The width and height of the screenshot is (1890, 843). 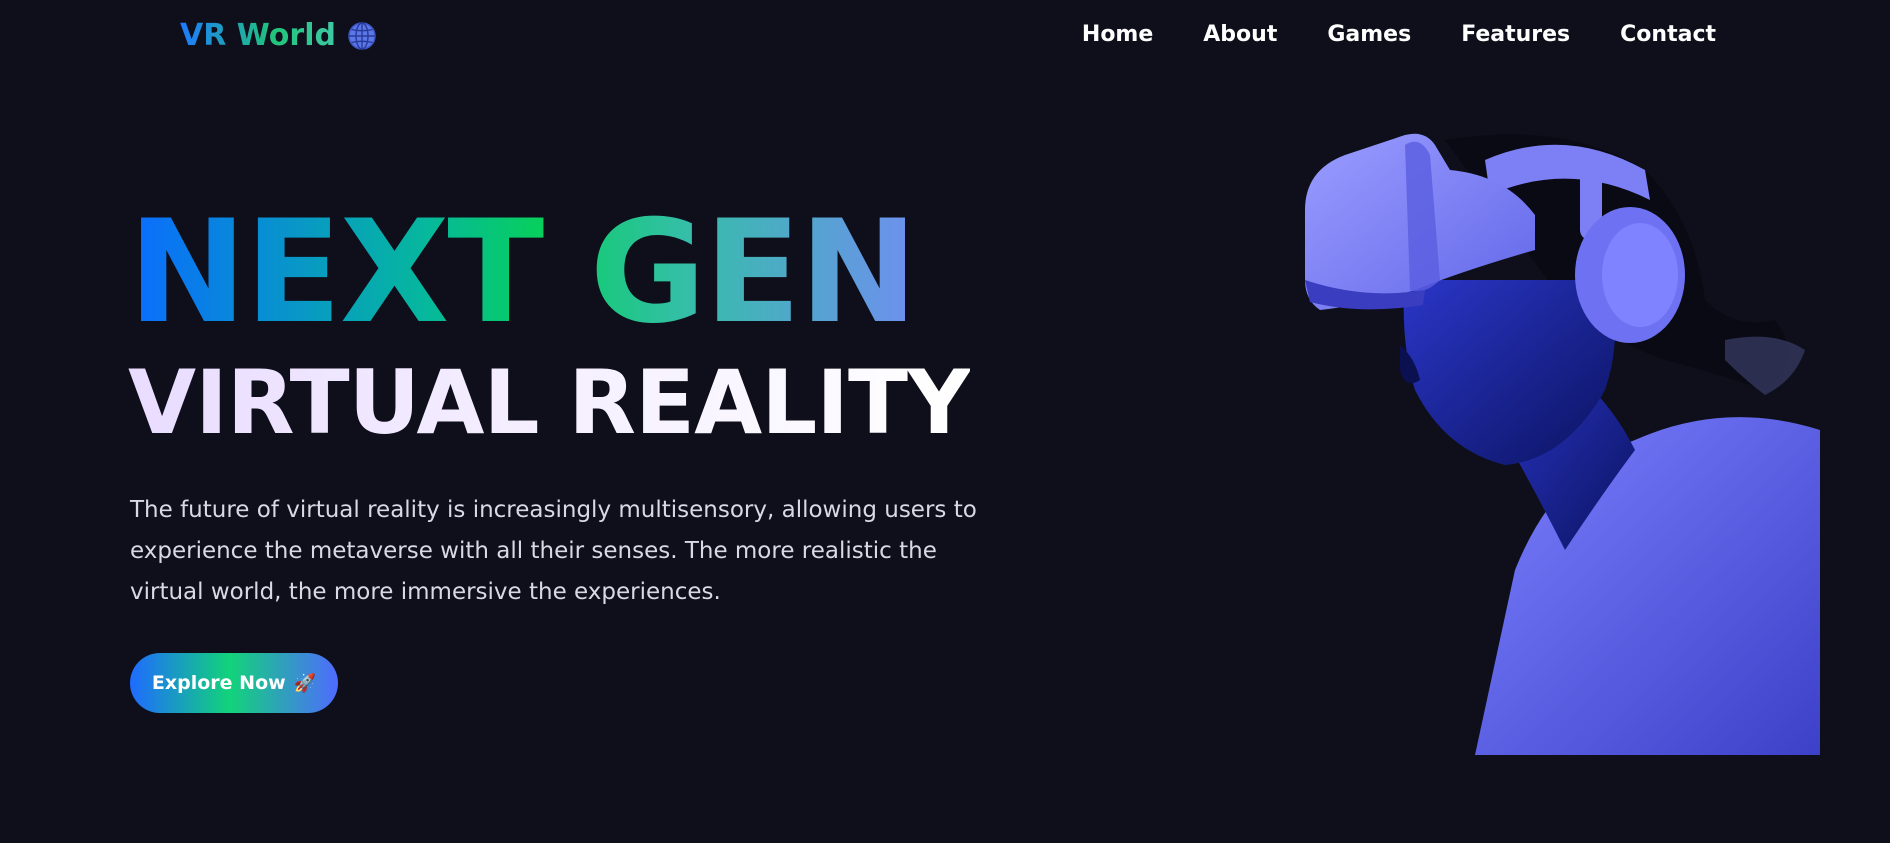 What do you see at coordinates (1369, 35) in the screenshot?
I see `nav-games: Games` at bounding box center [1369, 35].